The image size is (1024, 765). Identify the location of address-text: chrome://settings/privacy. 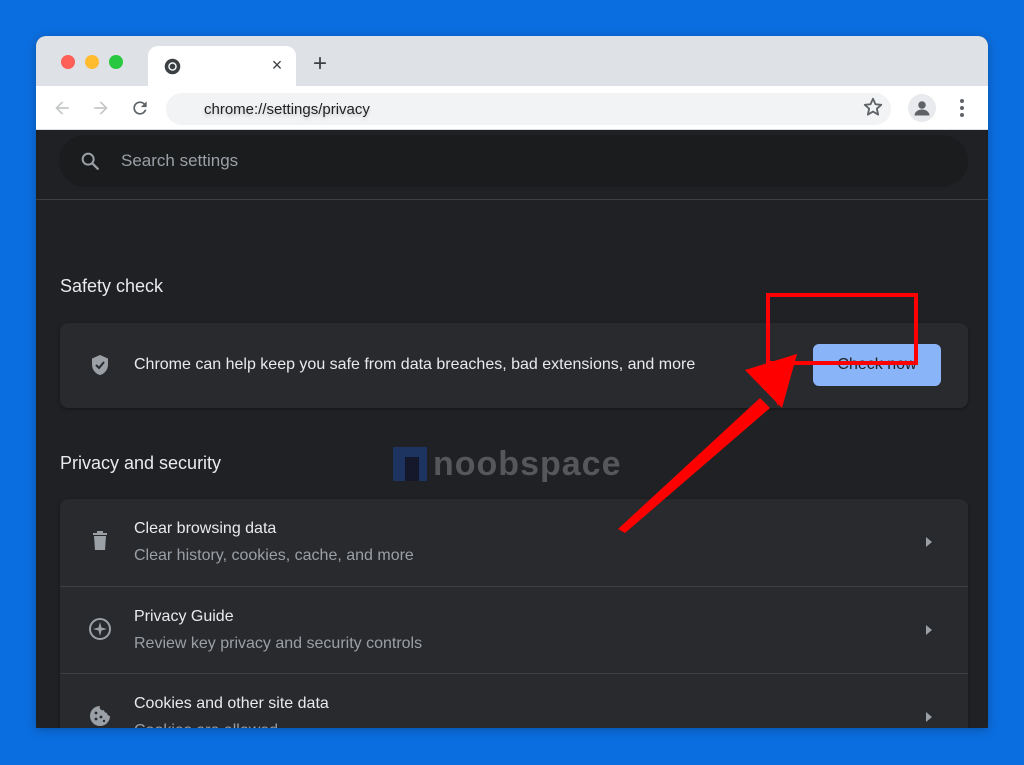
(287, 109).